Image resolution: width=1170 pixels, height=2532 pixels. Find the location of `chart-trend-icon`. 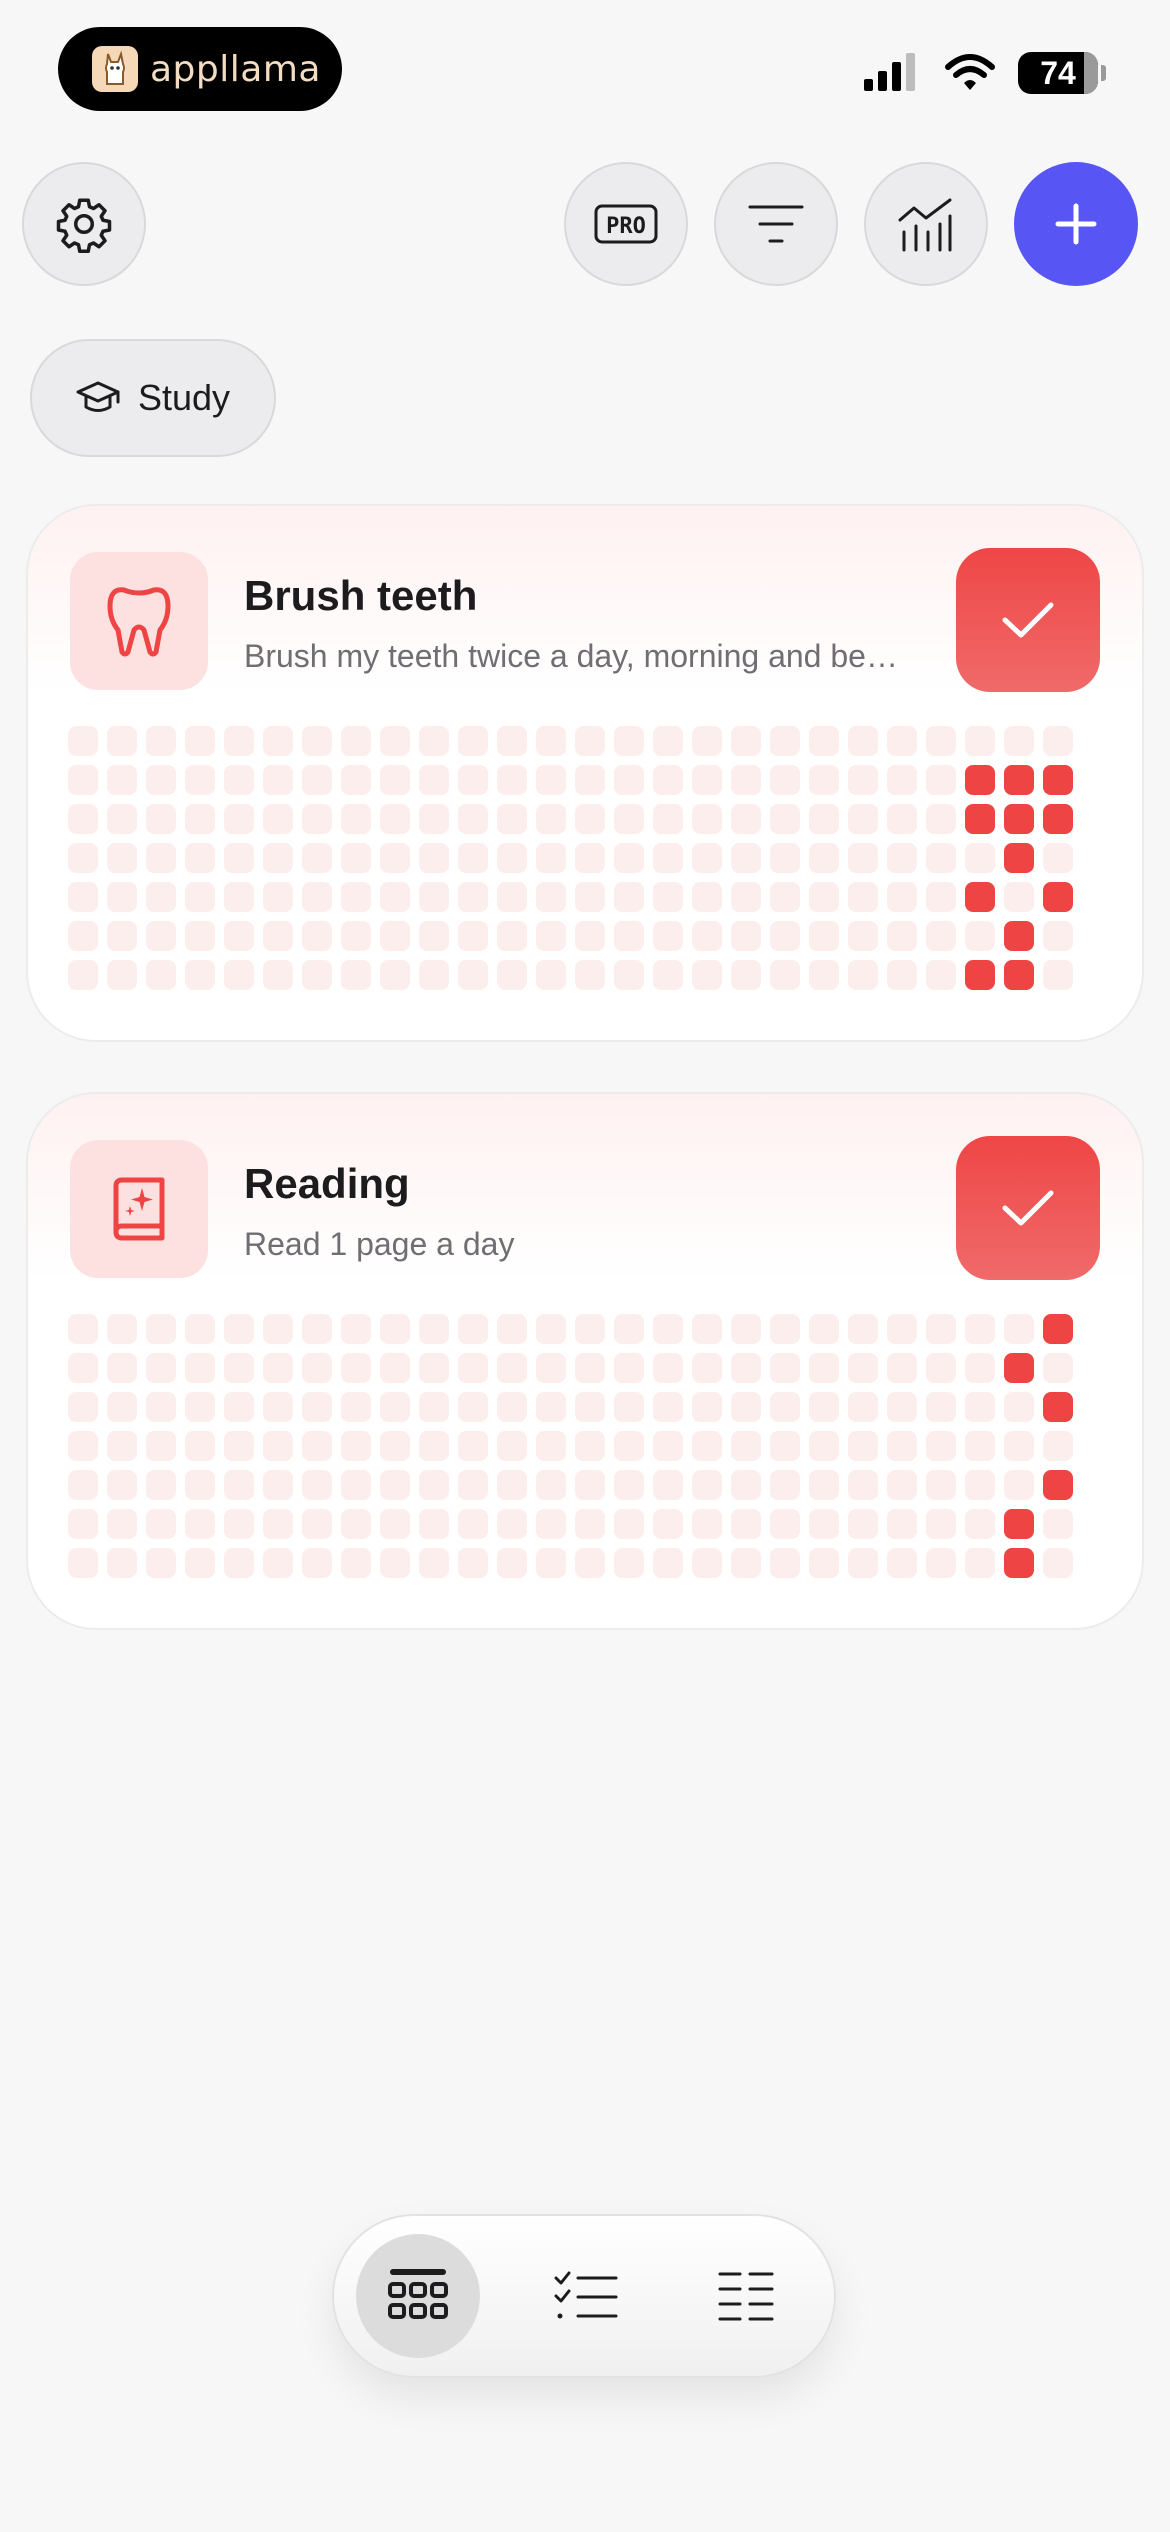

chart-trend-icon is located at coordinates (925, 225).